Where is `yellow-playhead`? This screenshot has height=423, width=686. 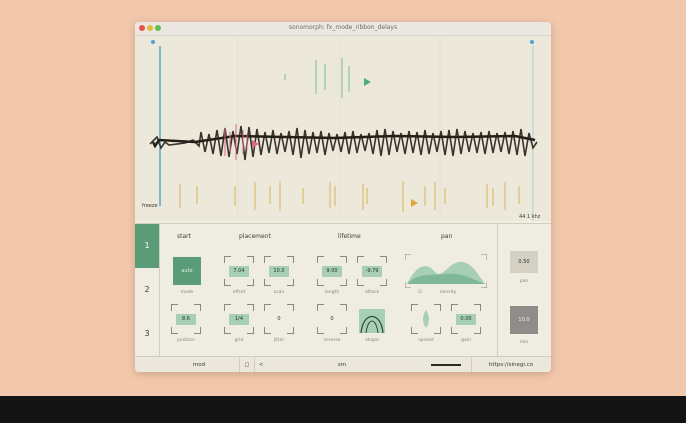 yellow-playhead is located at coordinates (414, 203).